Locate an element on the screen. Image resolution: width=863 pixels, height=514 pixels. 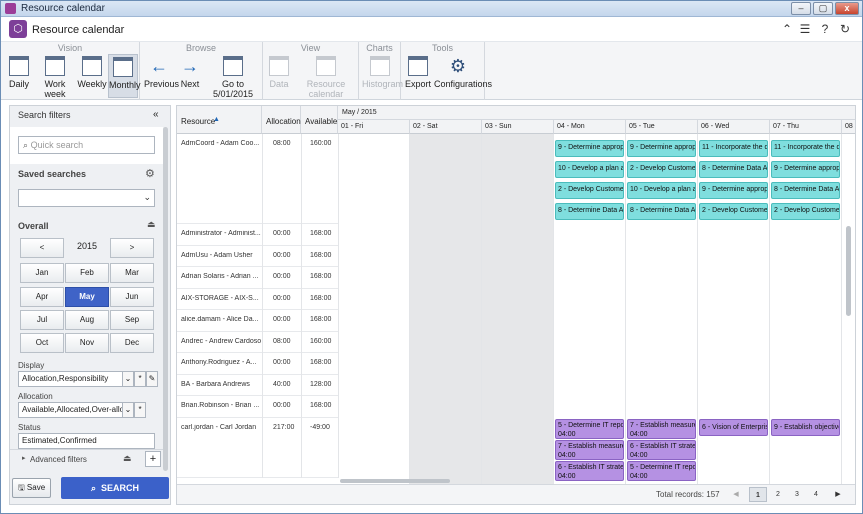
year-prev-button: < is located at coordinates (42, 248).